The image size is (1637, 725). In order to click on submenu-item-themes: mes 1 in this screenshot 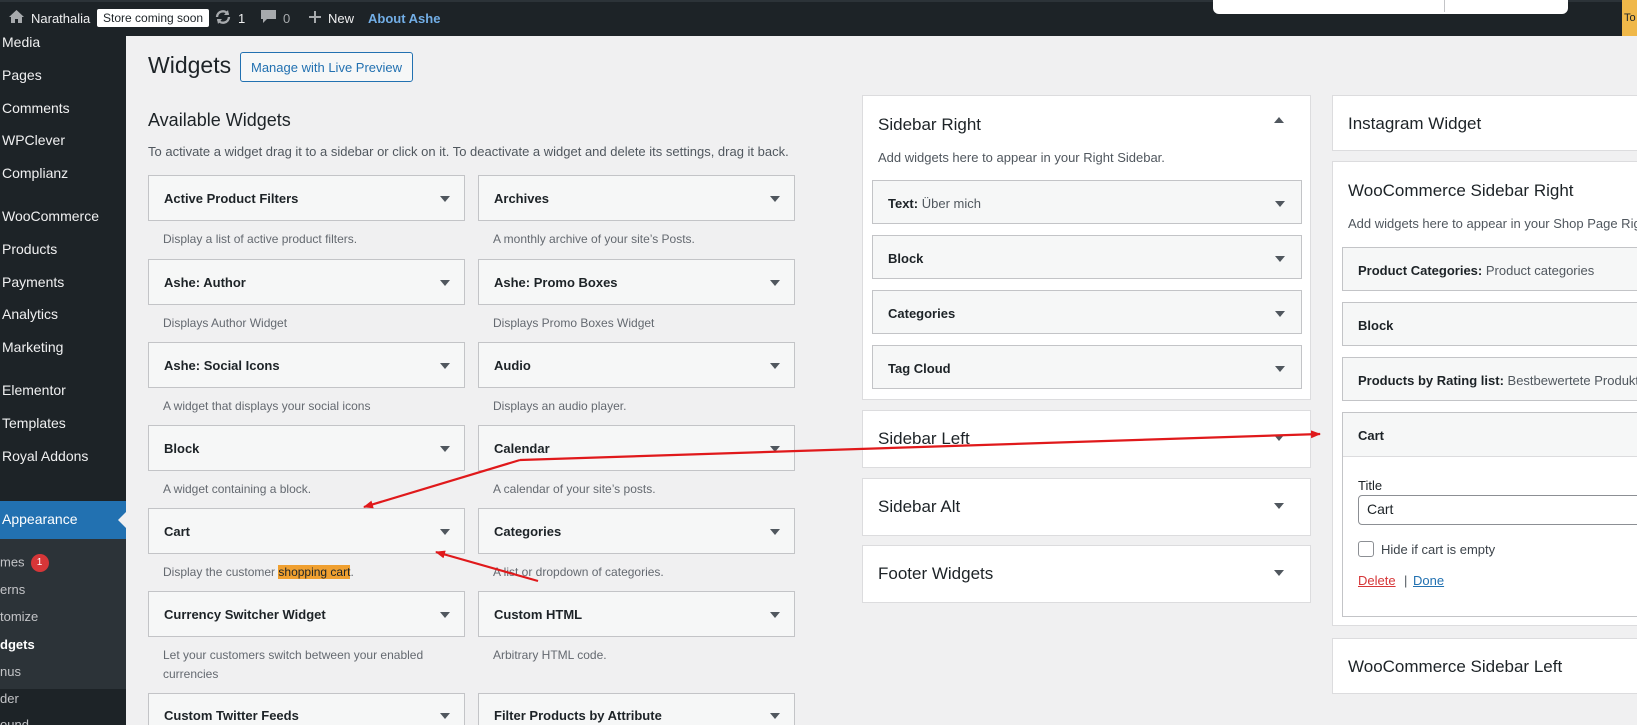, I will do `click(24, 563)`.